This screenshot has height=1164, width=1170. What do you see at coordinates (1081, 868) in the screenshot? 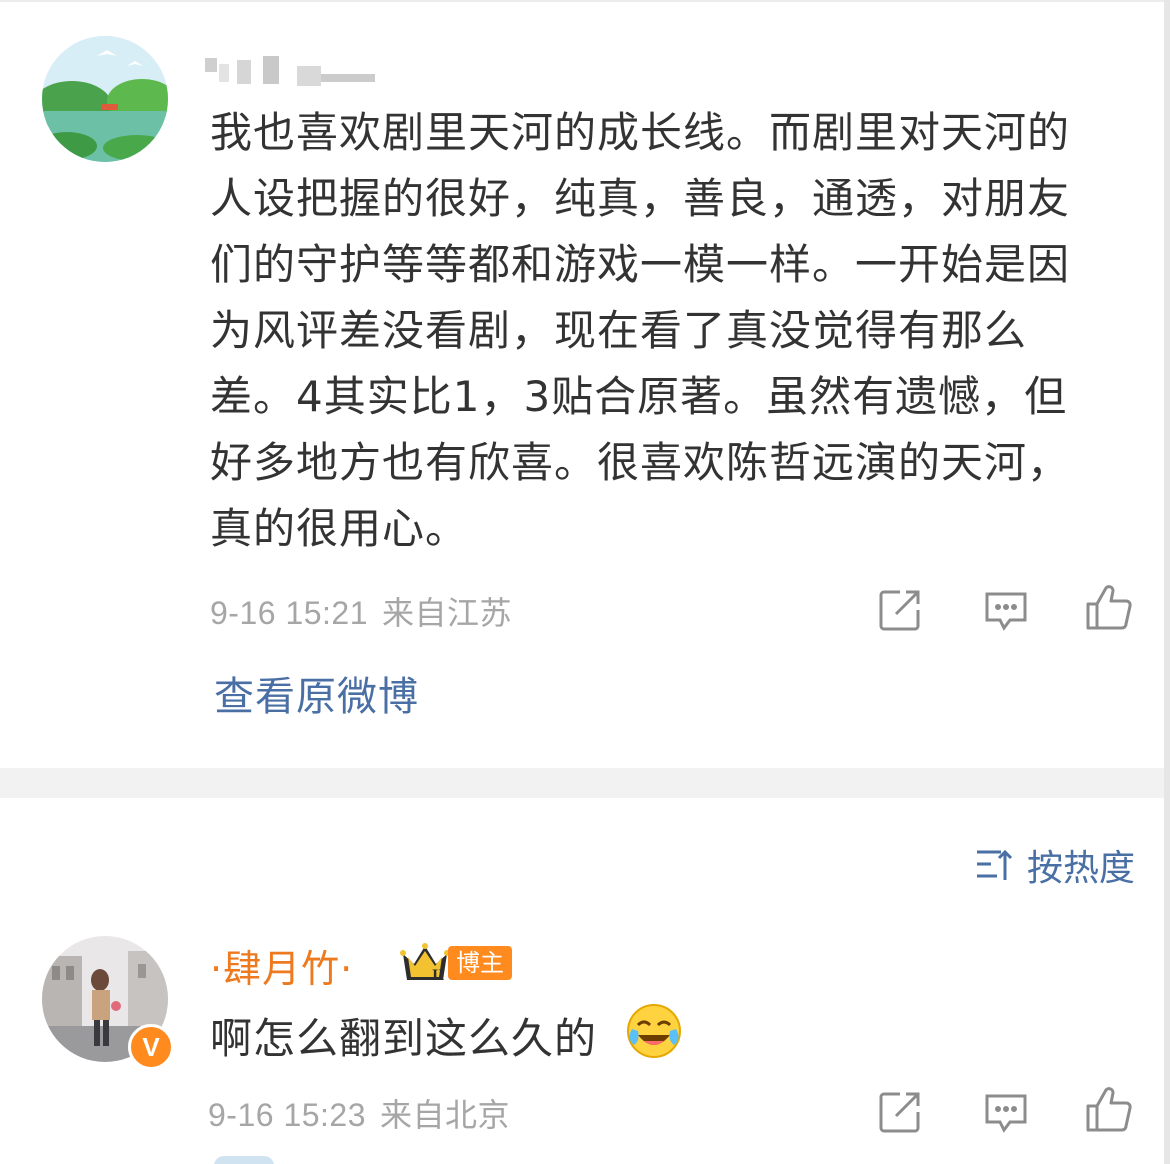
I see `sort-label: 按热度` at bounding box center [1081, 868].